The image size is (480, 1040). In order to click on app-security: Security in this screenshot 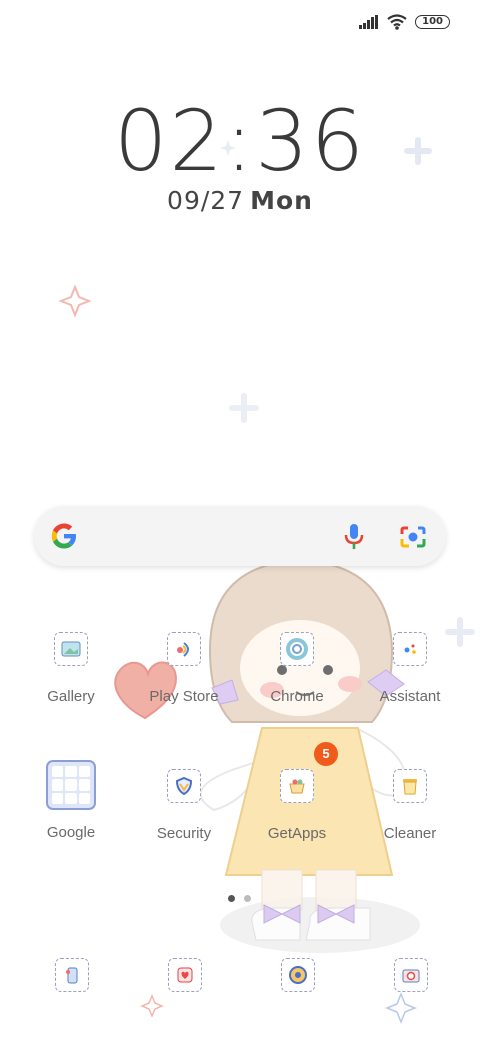, I will do `click(184, 805)`.